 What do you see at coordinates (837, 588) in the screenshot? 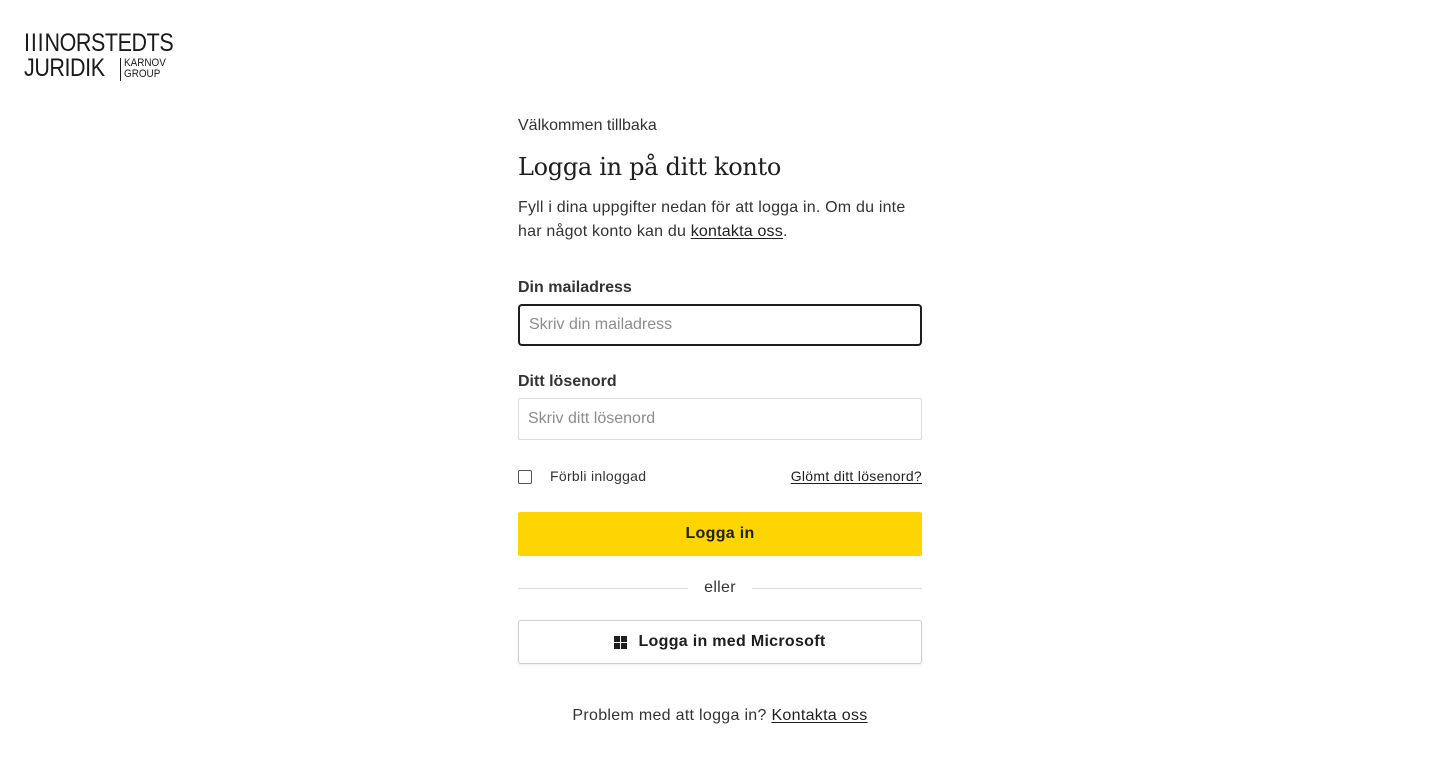
I see `divider-line-right` at bounding box center [837, 588].